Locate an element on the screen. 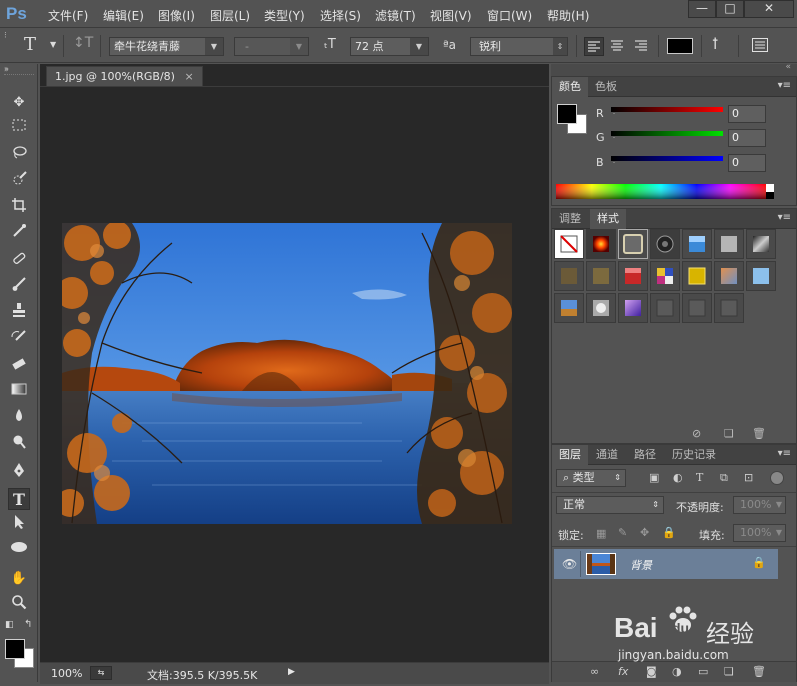 This screenshot has height=686, width=797. blue-value-input: 0 is located at coordinates (747, 163).